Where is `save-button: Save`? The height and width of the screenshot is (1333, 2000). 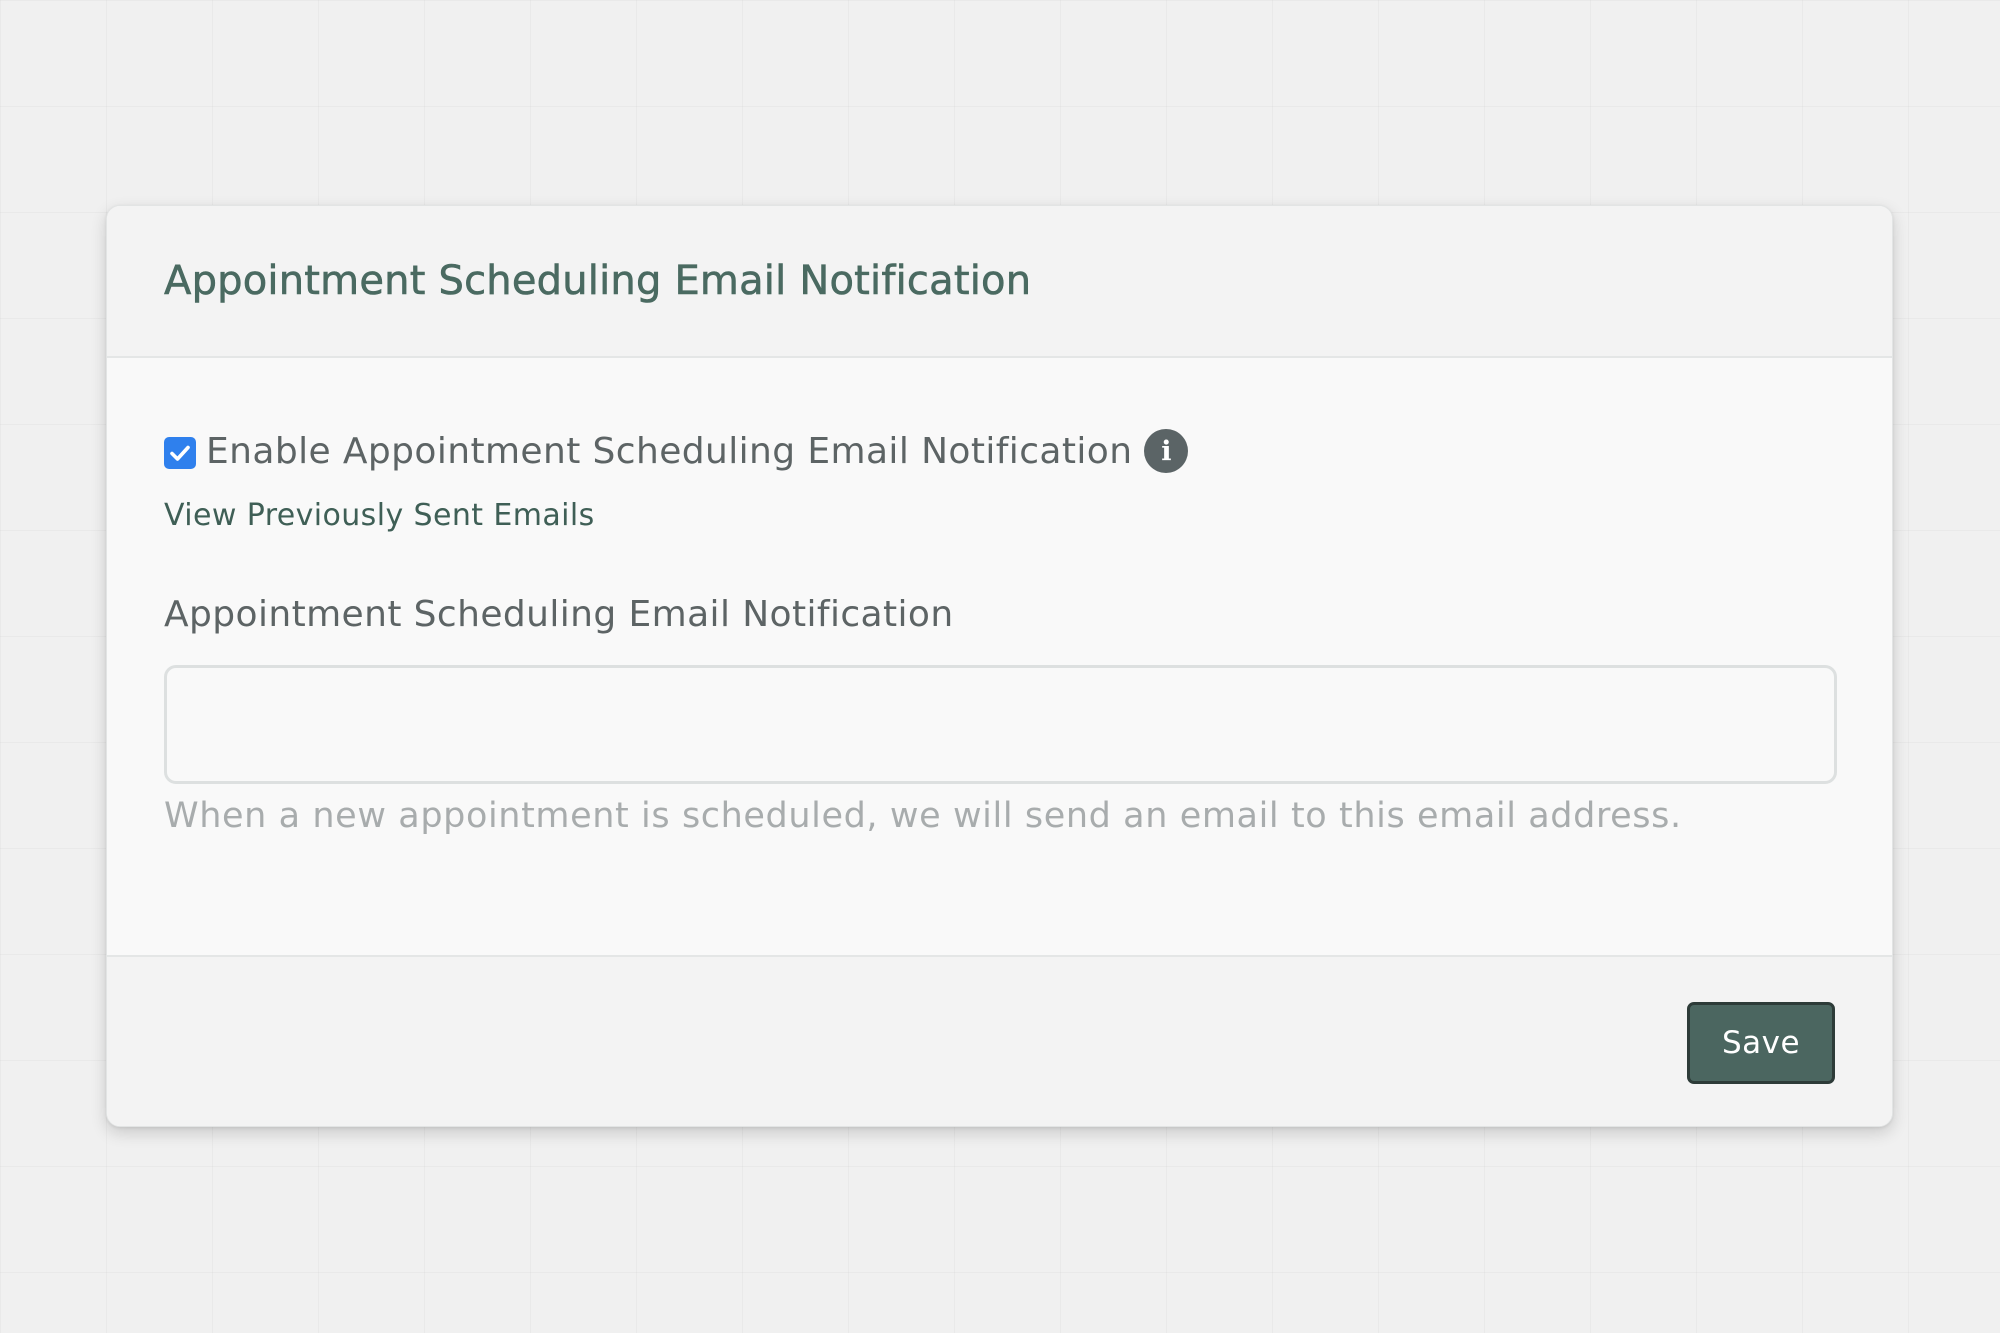 save-button: Save is located at coordinates (1761, 1043).